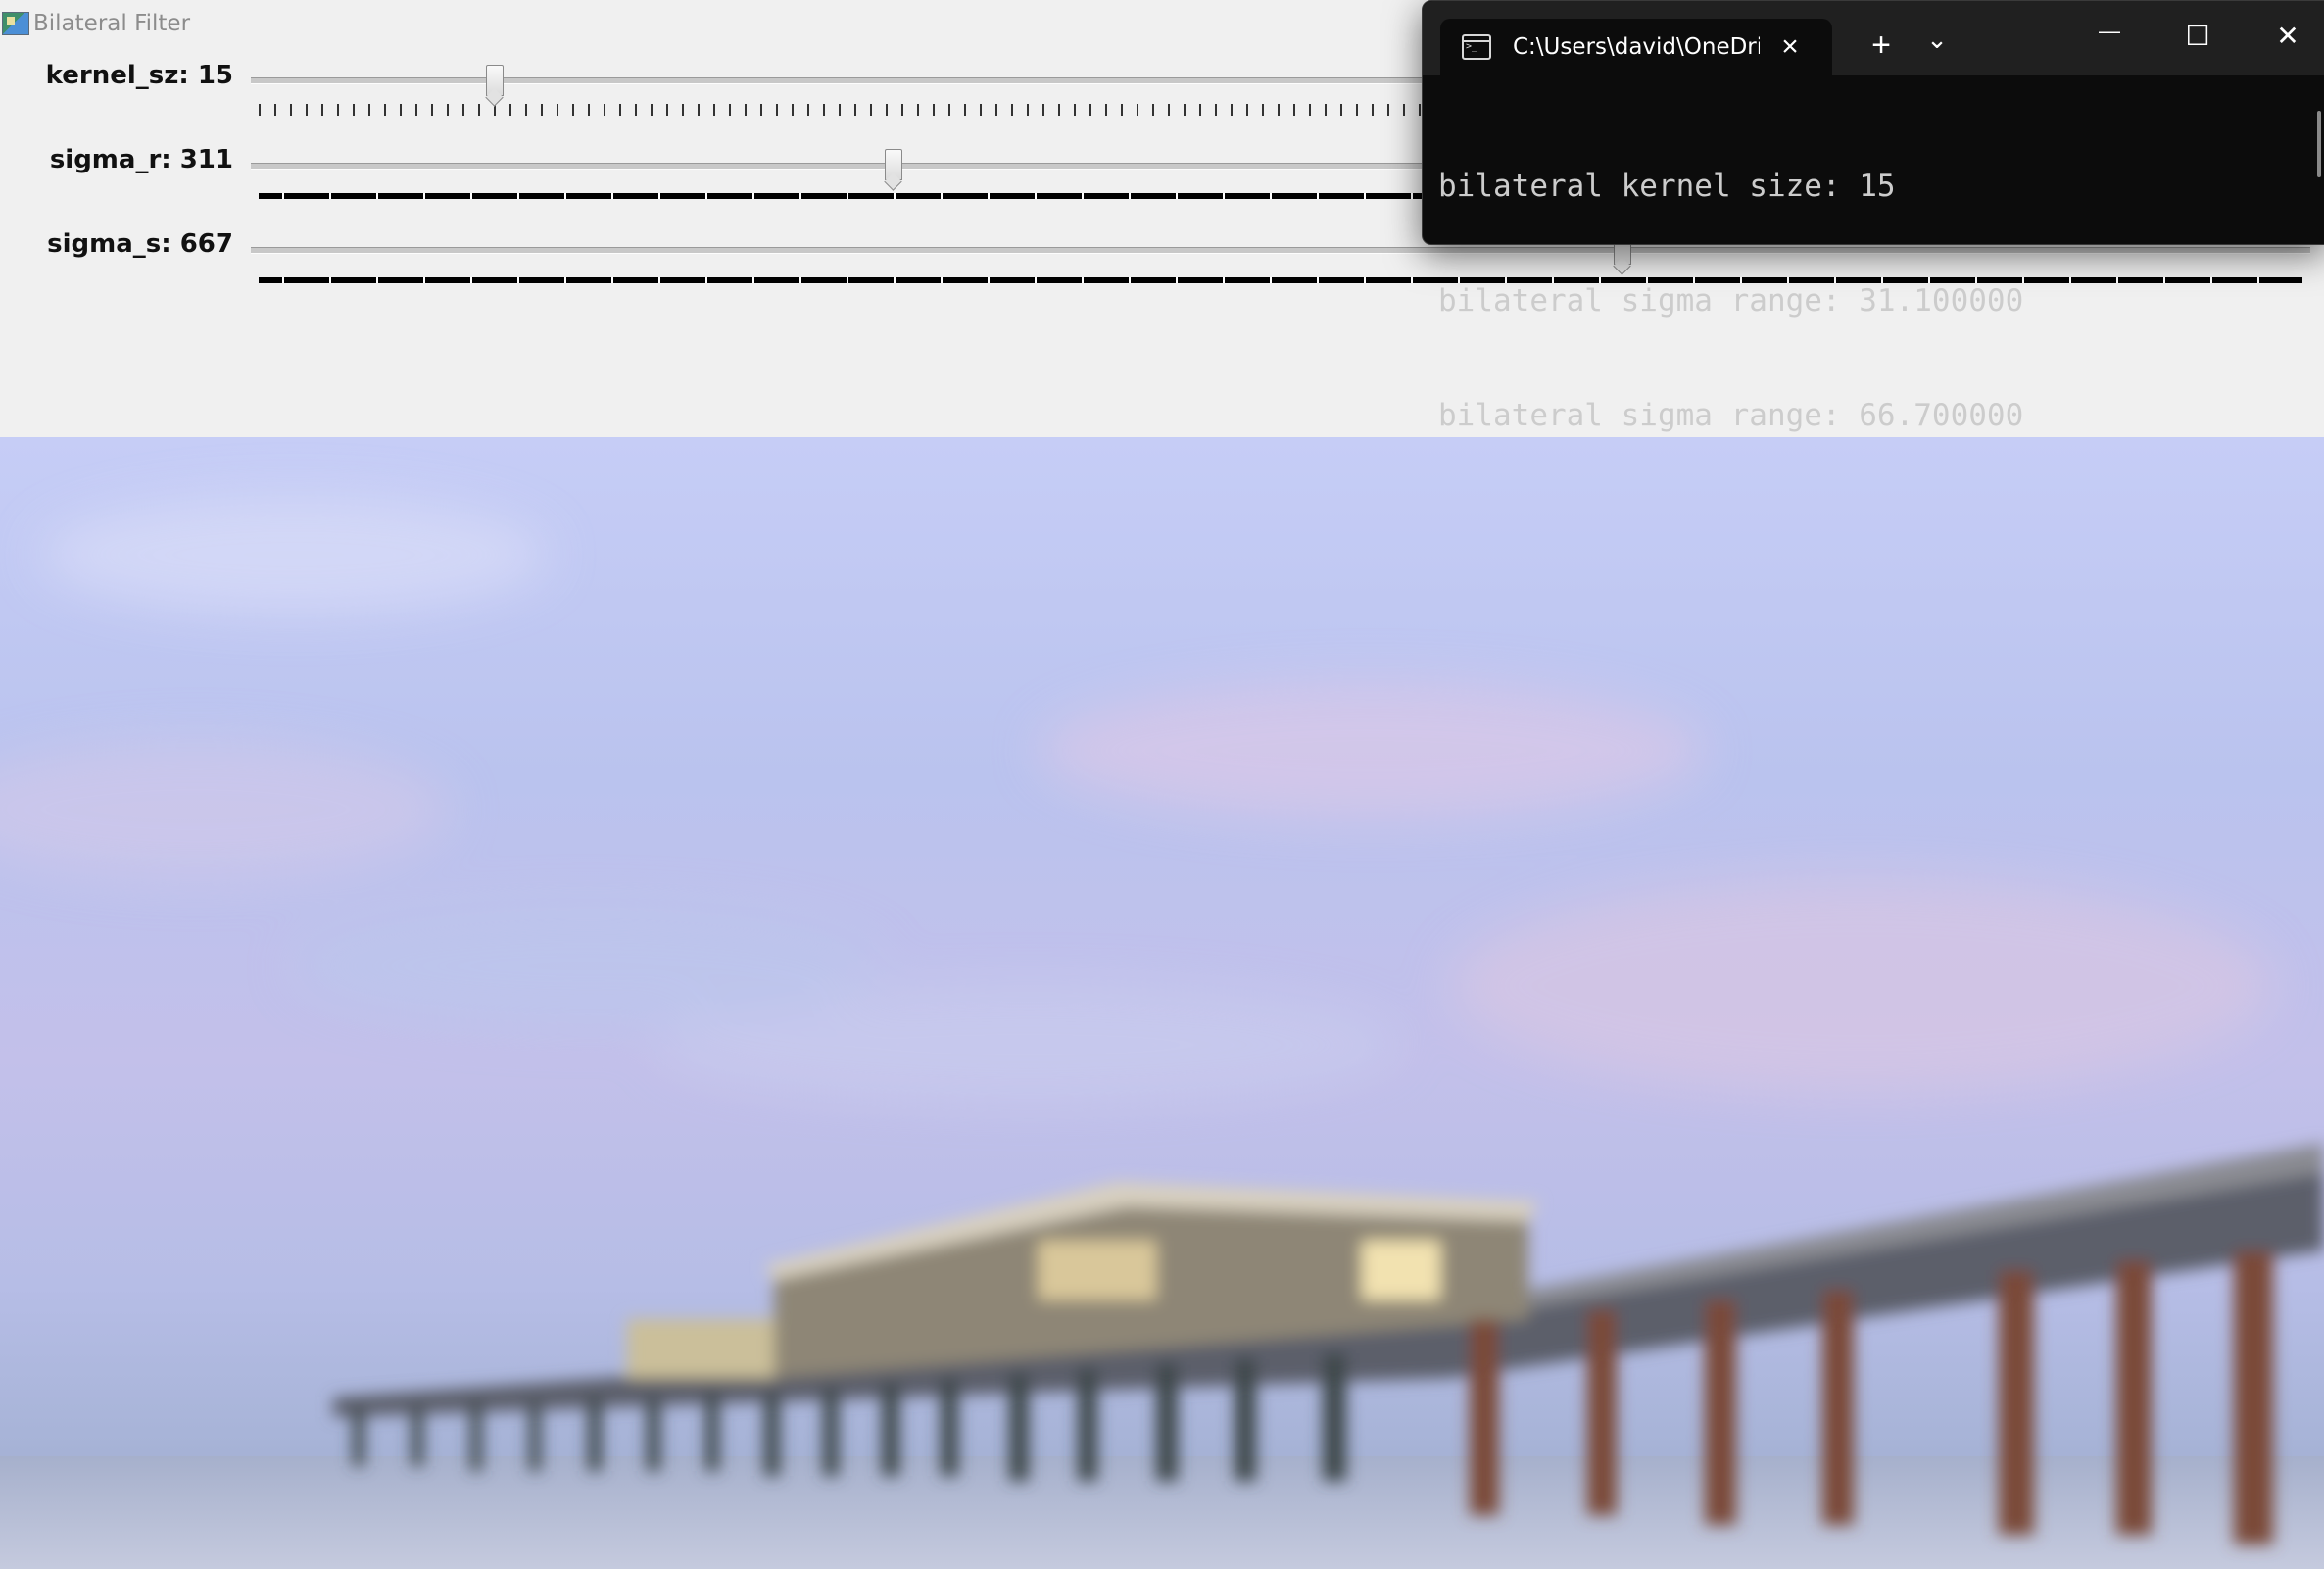 The width and height of the screenshot is (2324, 1569). I want to click on maximize-button: ☐, so click(2197, 36).